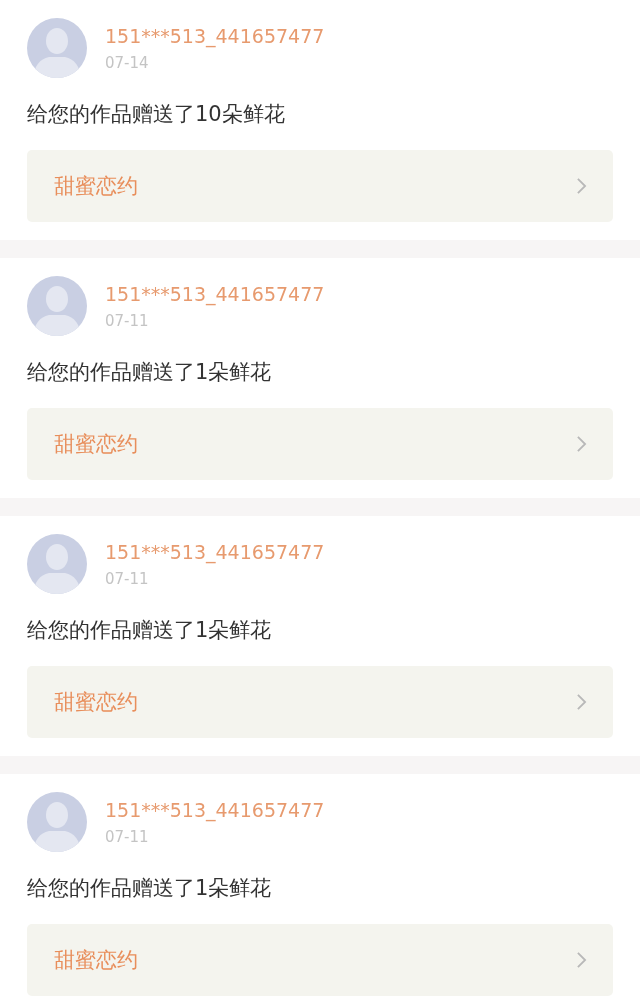 This screenshot has width=640, height=1001. I want to click on date: 07-14, so click(127, 63).